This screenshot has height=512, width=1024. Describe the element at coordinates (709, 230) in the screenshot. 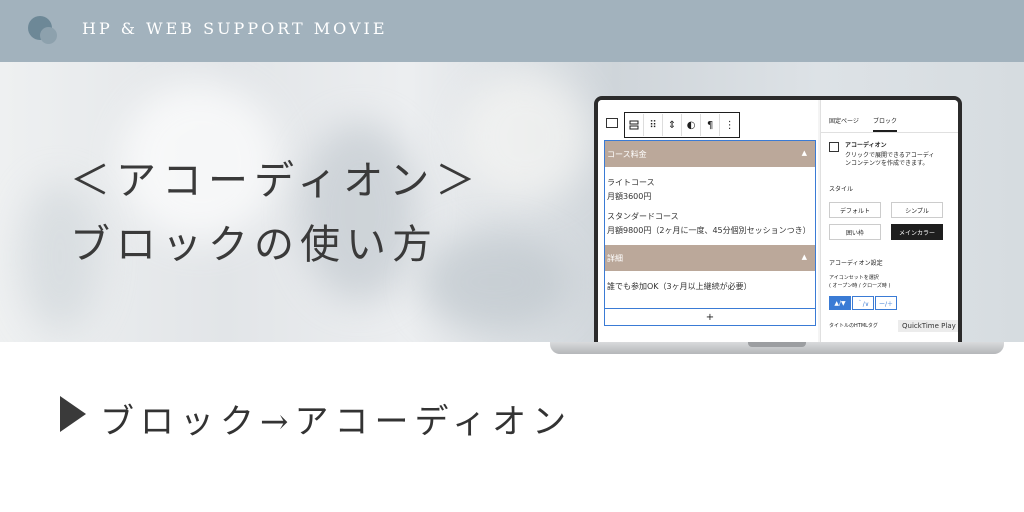

I see `accordion-text: 月額9800円（2ヶ月に一度、45分個別セッションつき）` at that location.